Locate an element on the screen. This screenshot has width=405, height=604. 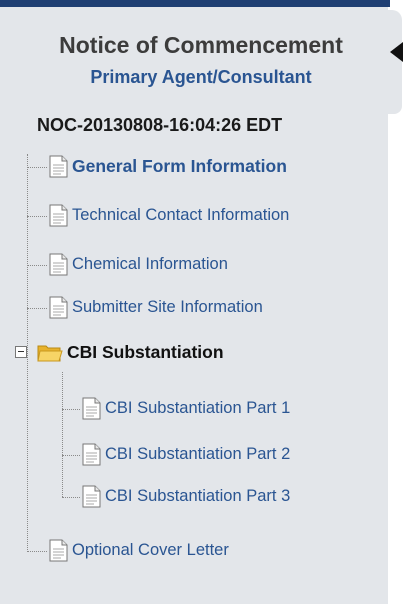
collapse-minus-icon is located at coordinates (21, 352).